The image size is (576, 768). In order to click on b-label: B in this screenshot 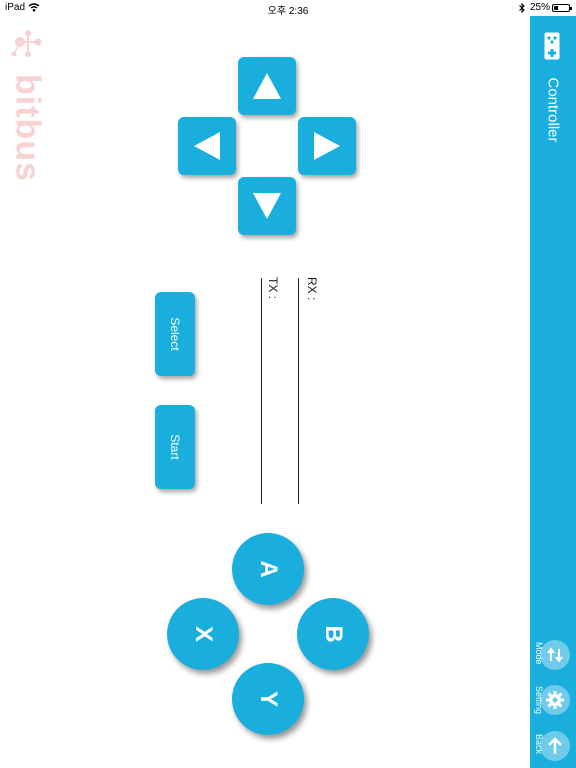, I will do `click(333, 634)`.